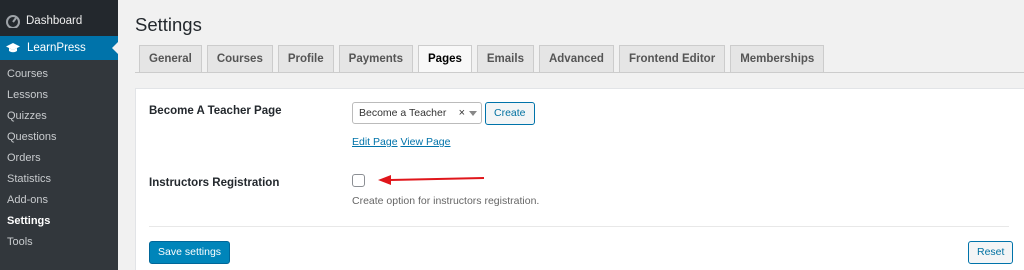 This screenshot has width=1024, height=270. I want to click on teacher-page-label: Become A Teacher Page, so click(215, 111).